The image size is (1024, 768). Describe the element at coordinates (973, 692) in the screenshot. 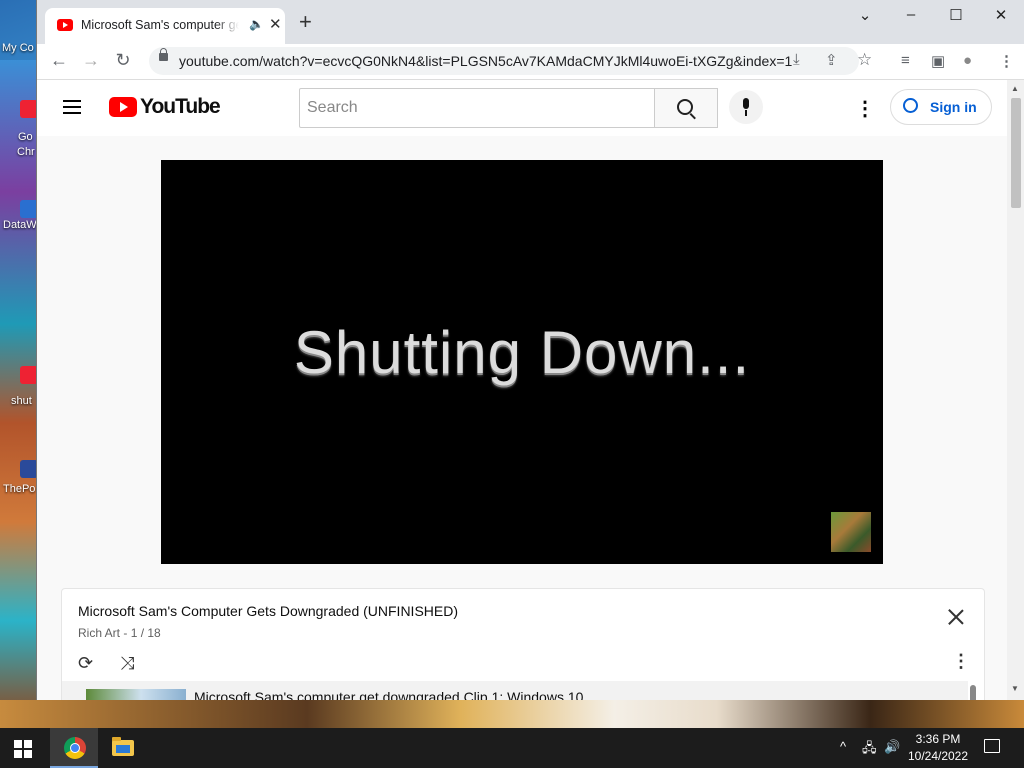

I see `playlist-scrollbar` at that location.